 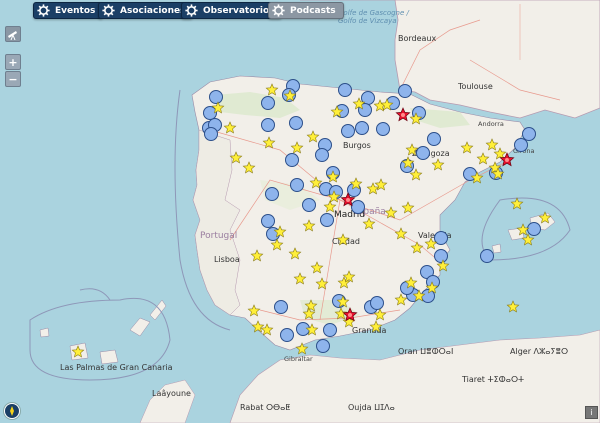 I want to click on toggle-eventos-button: Eventos, so click(x=68, y=10).